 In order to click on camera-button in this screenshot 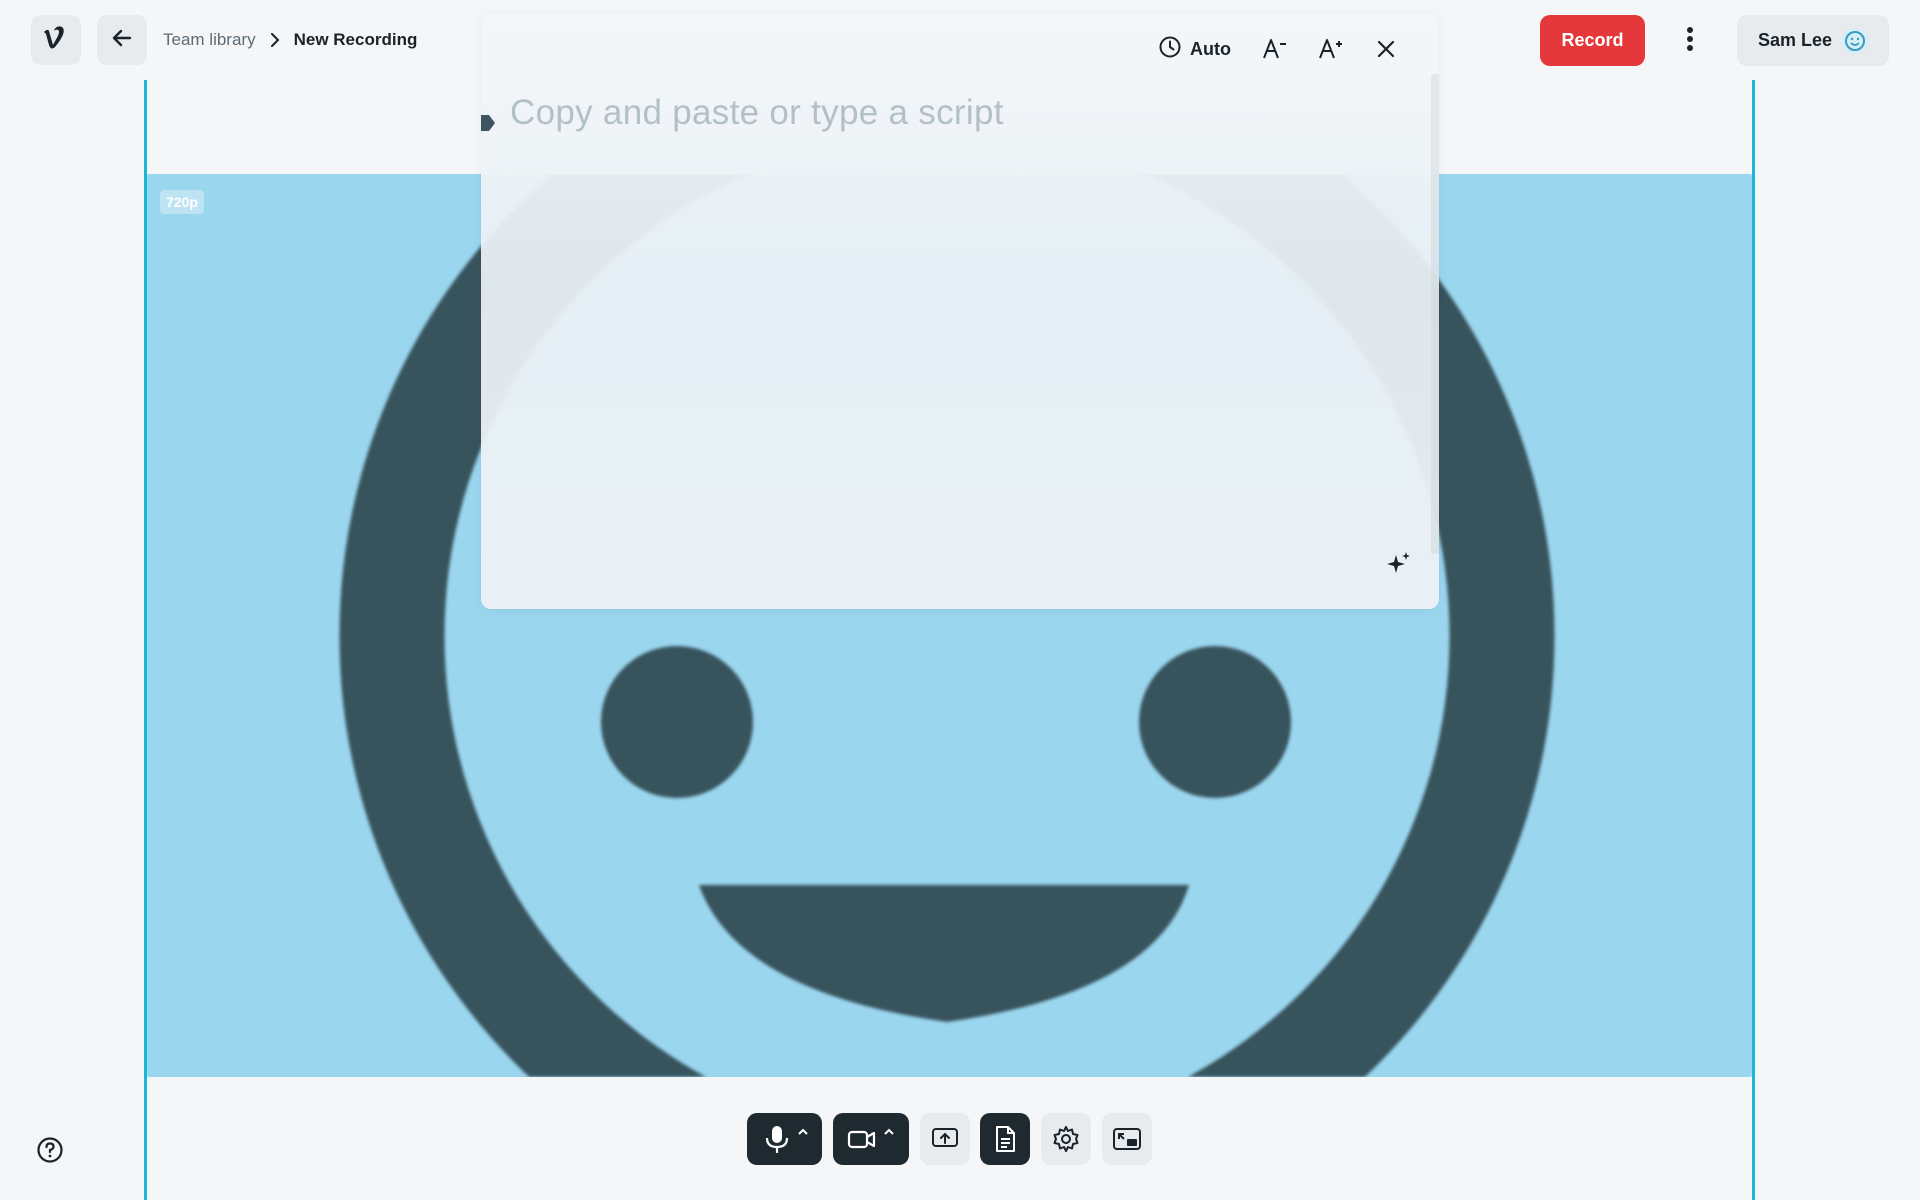, I will do `click(871, 1139)`.